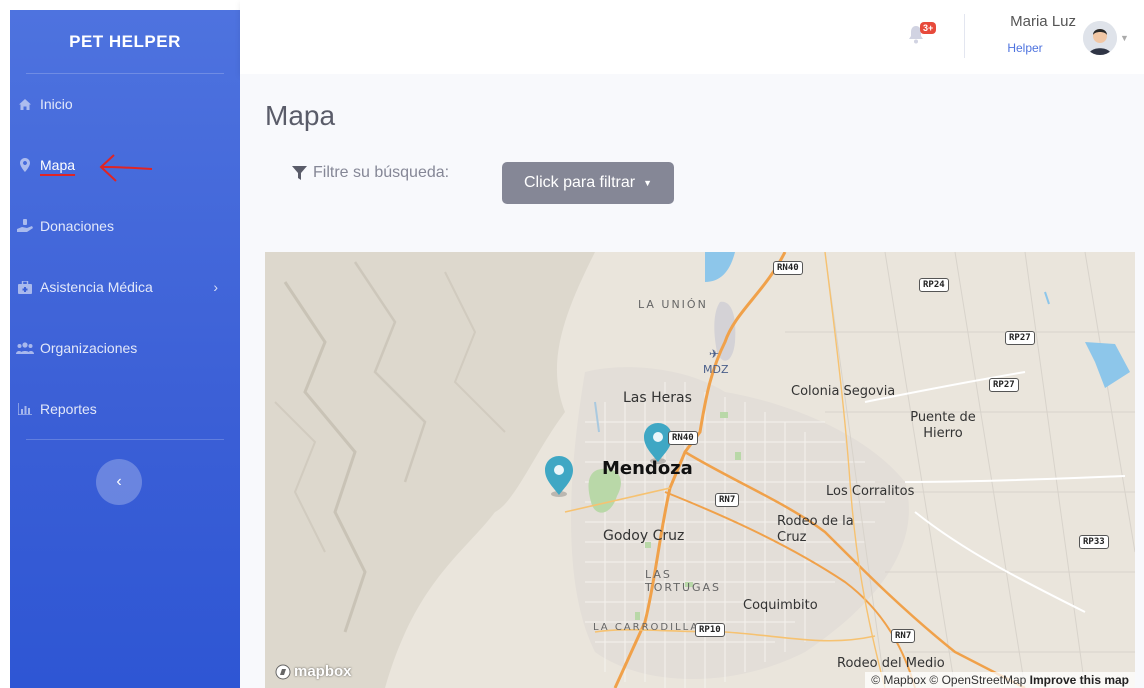 The image size is (1144, 688). Describe the element at coordinates (891, 663) in the screenshot. I see `map-label: Rodeo del Medio` at that location.